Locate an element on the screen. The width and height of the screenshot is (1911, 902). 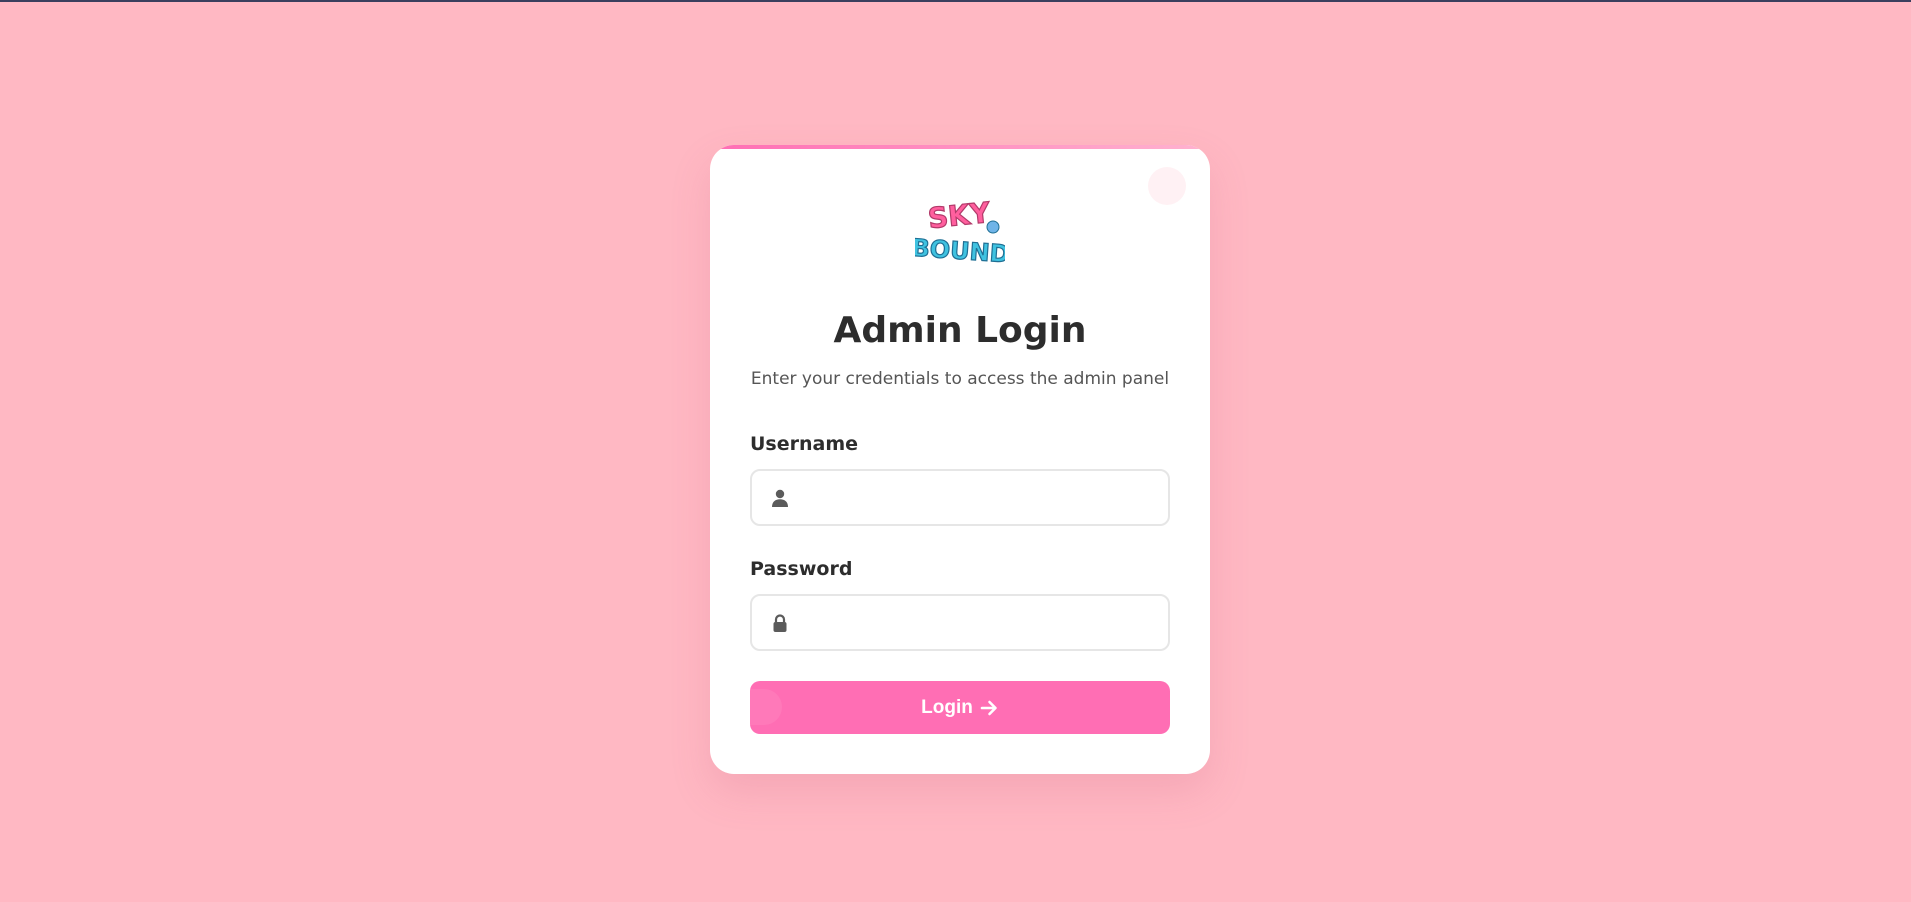
skybound-logo: SKY BOUND is located at coordinates (960, 232).